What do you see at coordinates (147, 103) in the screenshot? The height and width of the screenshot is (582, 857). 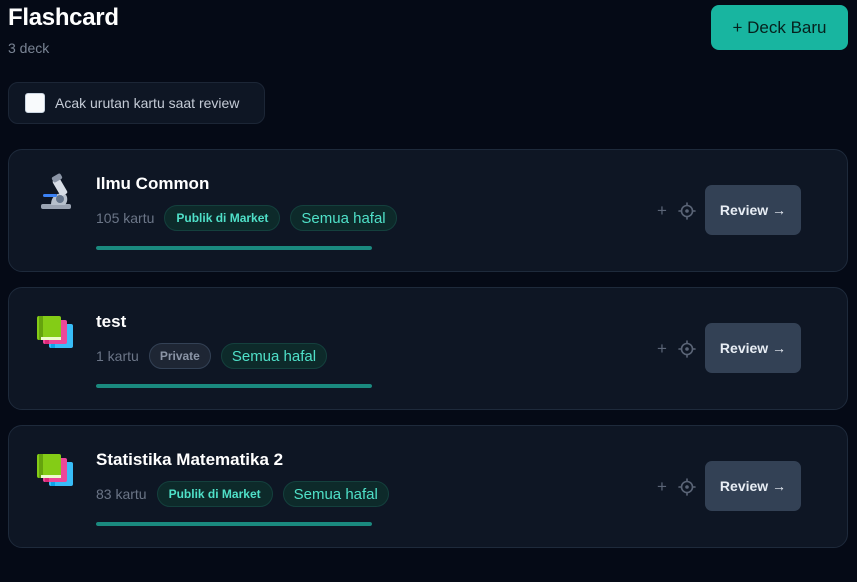 I see `shuffle-label: Acak urutan kartu saat review` at bounding box center [147, 103].